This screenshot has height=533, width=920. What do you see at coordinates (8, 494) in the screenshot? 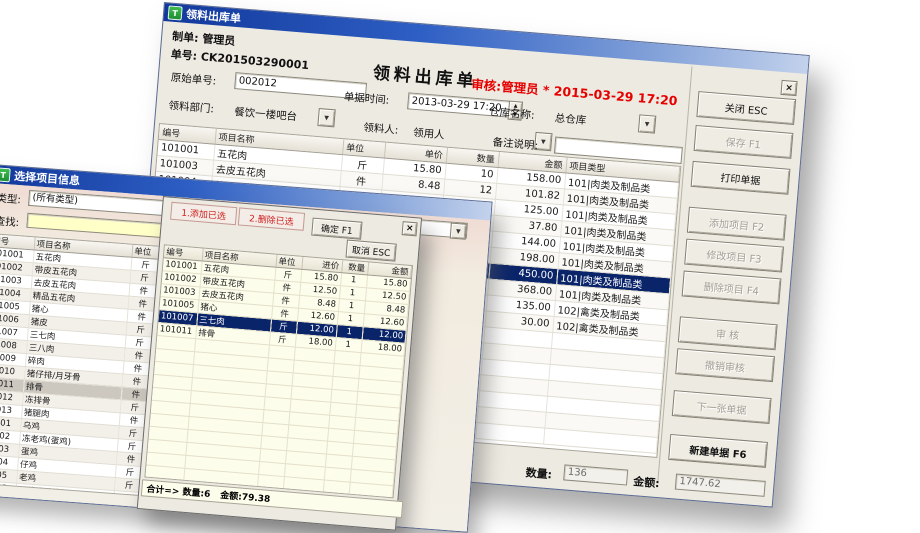
I see `cell: 102007` at bounding box center [8, 494].